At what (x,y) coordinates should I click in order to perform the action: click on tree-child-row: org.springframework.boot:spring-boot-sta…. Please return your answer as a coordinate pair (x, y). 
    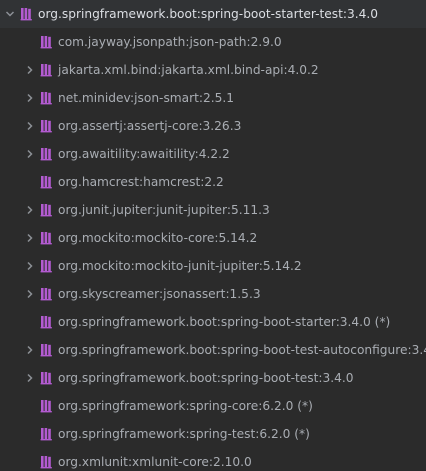
    Looking at the image, I should click on (213, 322).